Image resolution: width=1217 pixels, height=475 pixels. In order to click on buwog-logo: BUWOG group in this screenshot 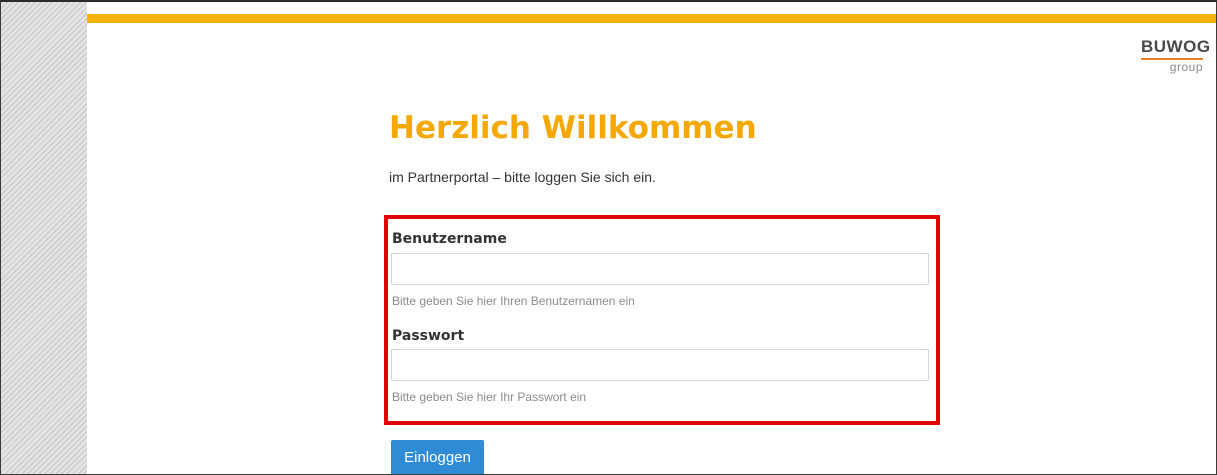, I will do `click(1176, 55)`.